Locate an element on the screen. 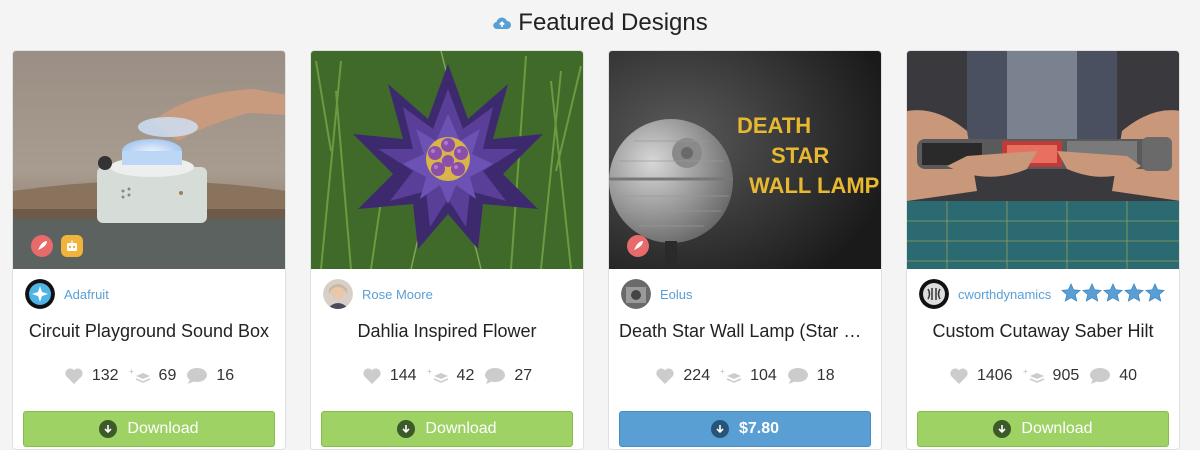 This screenshot has height=450, width=1200. creator-info: cworthdynamics is located at coordinates (1043, 294).